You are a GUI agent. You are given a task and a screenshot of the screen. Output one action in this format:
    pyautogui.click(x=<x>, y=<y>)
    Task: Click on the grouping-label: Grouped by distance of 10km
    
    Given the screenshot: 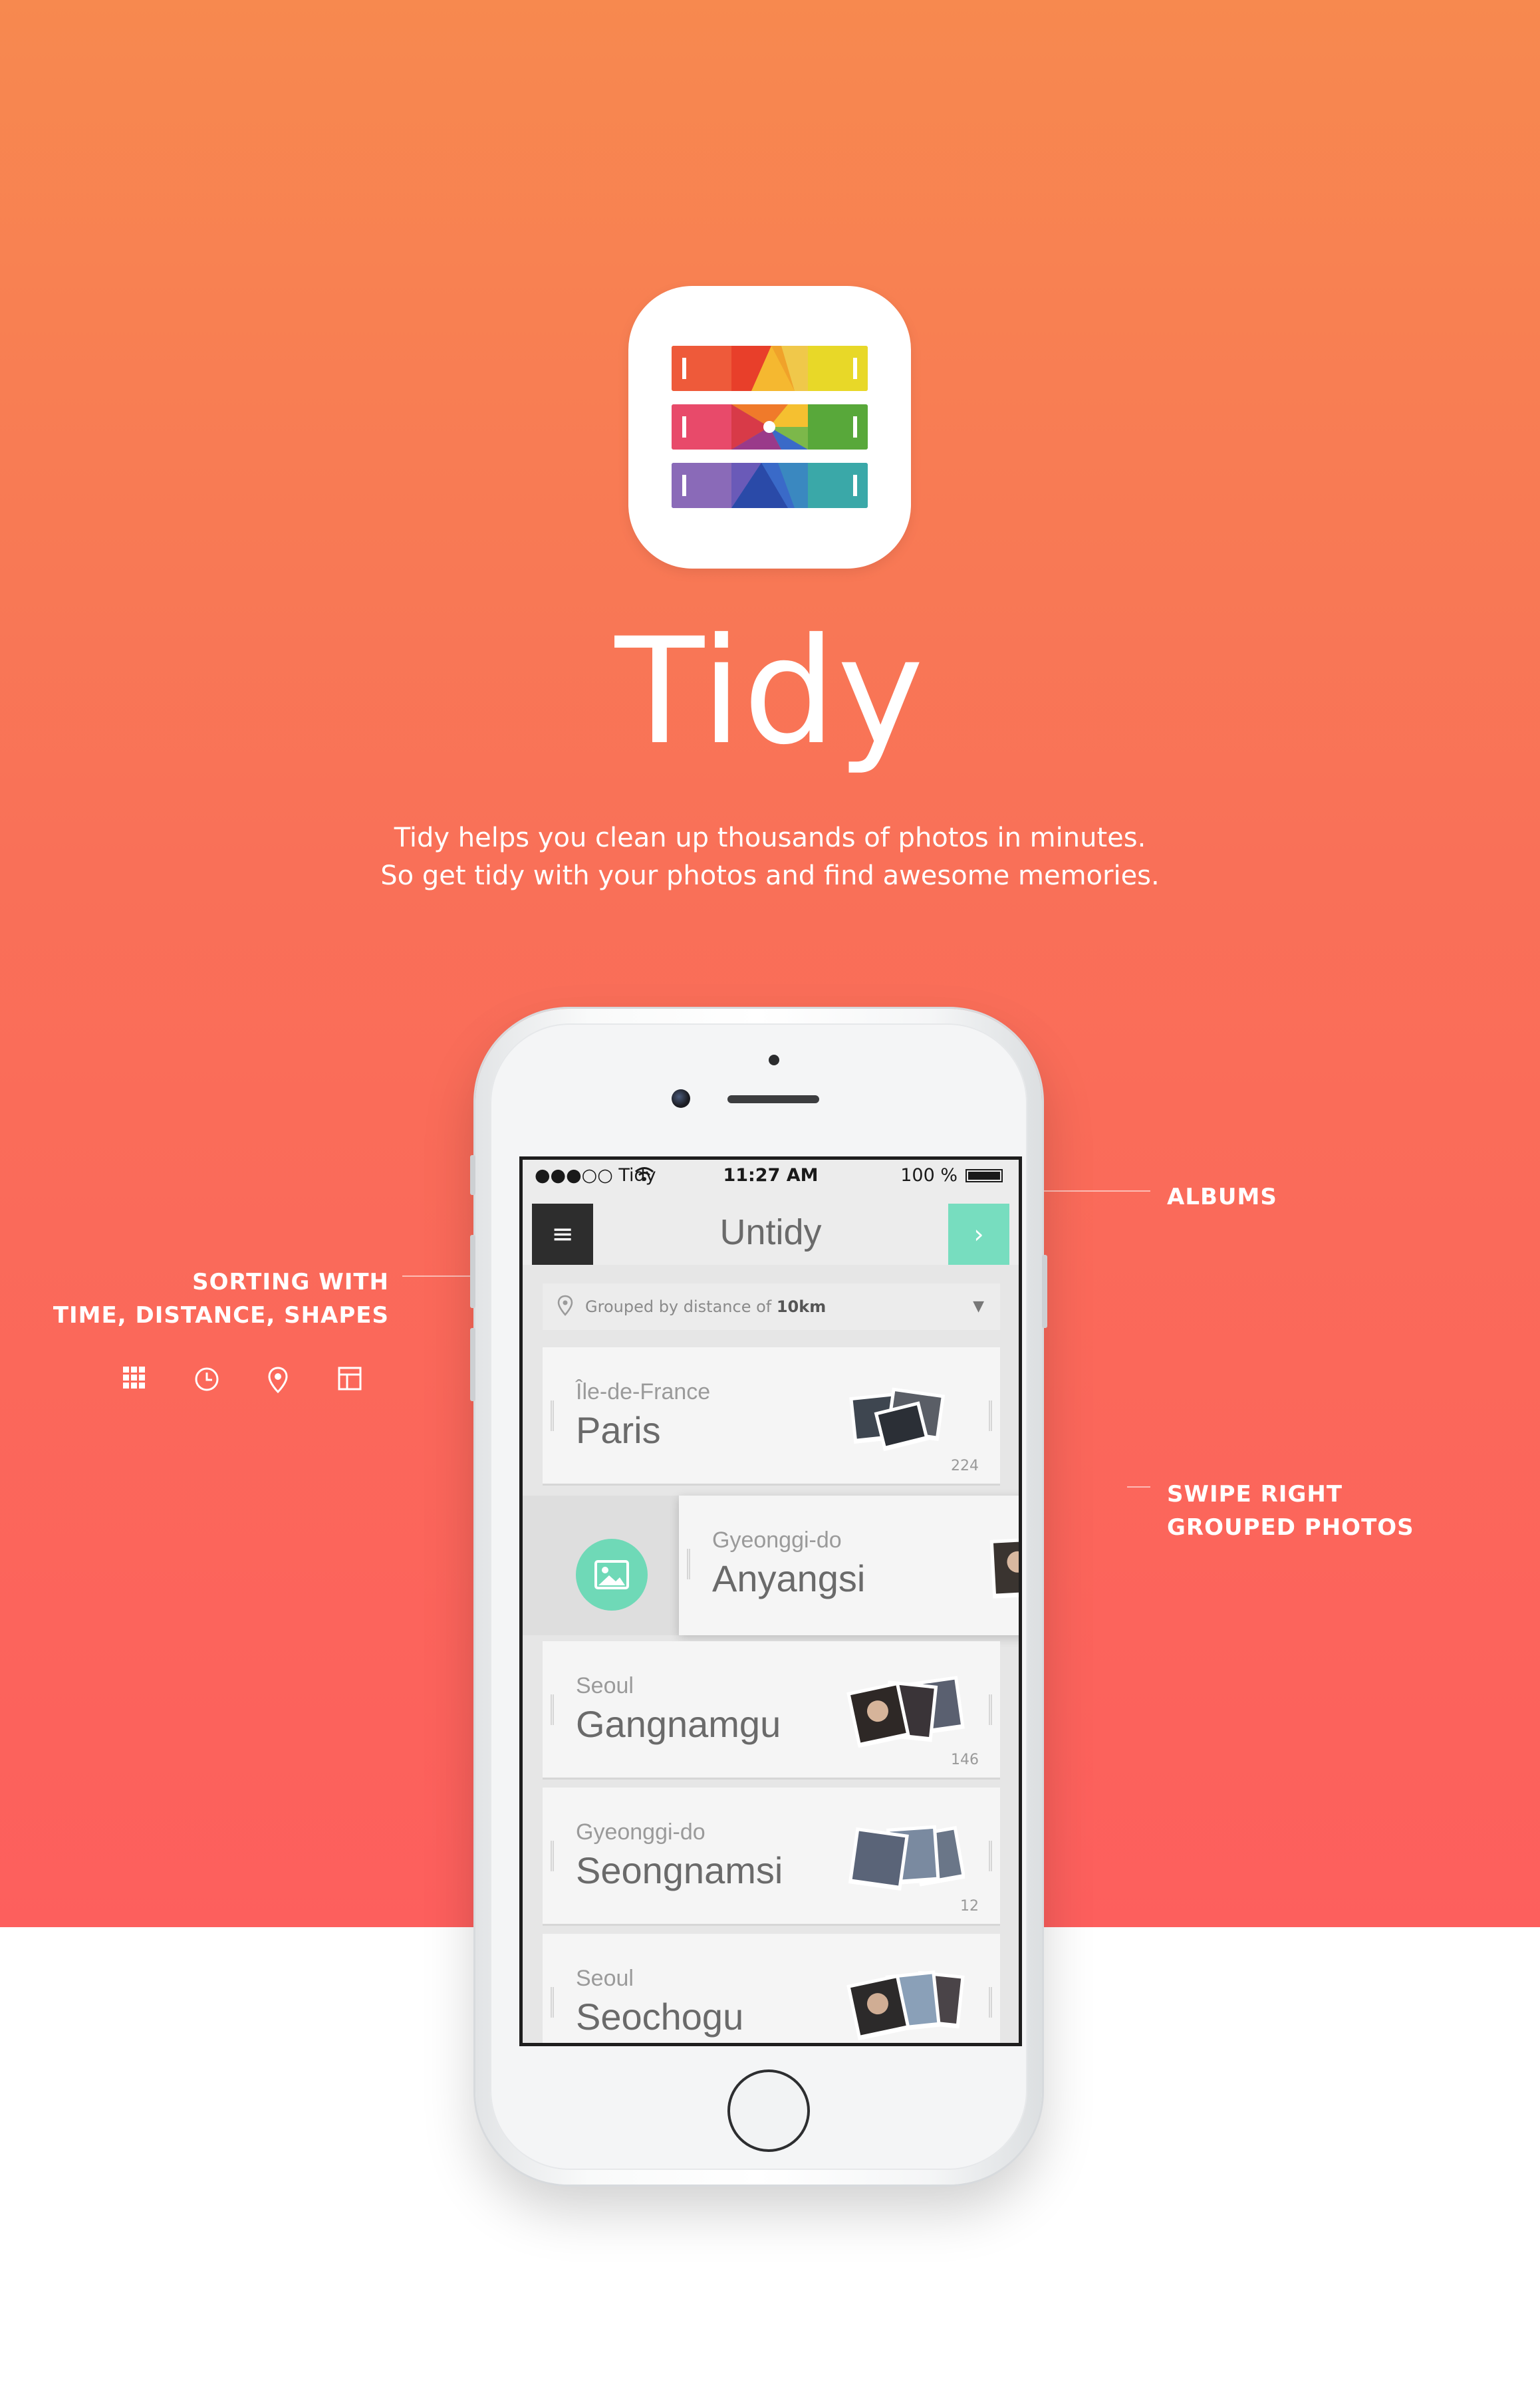 What is the action you would take?
    pyautogui.click(x=705, y=1306)
    